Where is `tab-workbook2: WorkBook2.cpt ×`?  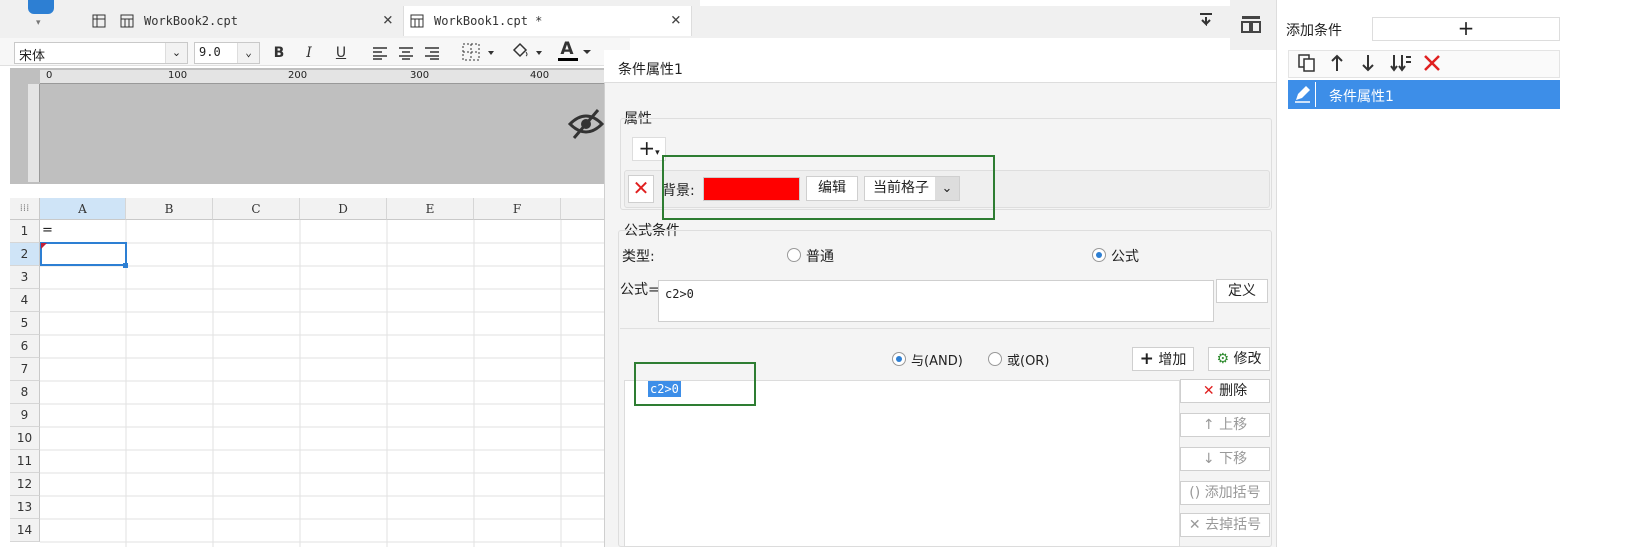 tab-workbook2: WorkBook2.cpt × is located at coordinates (244, 21).